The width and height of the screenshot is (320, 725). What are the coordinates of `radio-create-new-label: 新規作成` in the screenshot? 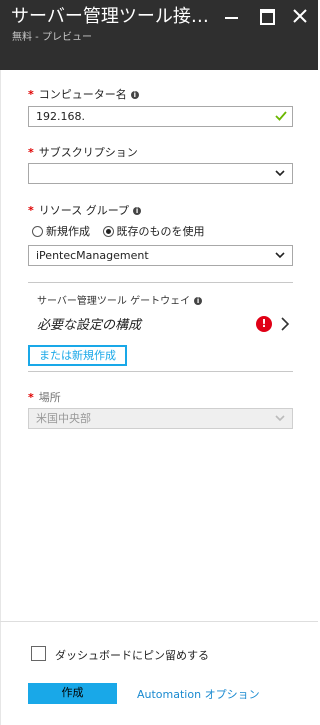 It's located at (68, 231).